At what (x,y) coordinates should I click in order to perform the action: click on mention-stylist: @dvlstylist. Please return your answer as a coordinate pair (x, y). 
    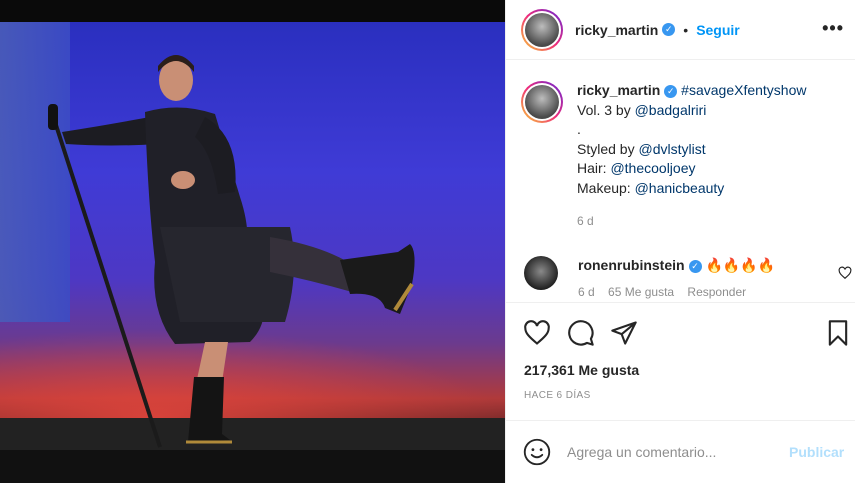
    Looking at the image, I should click on (671, 149).